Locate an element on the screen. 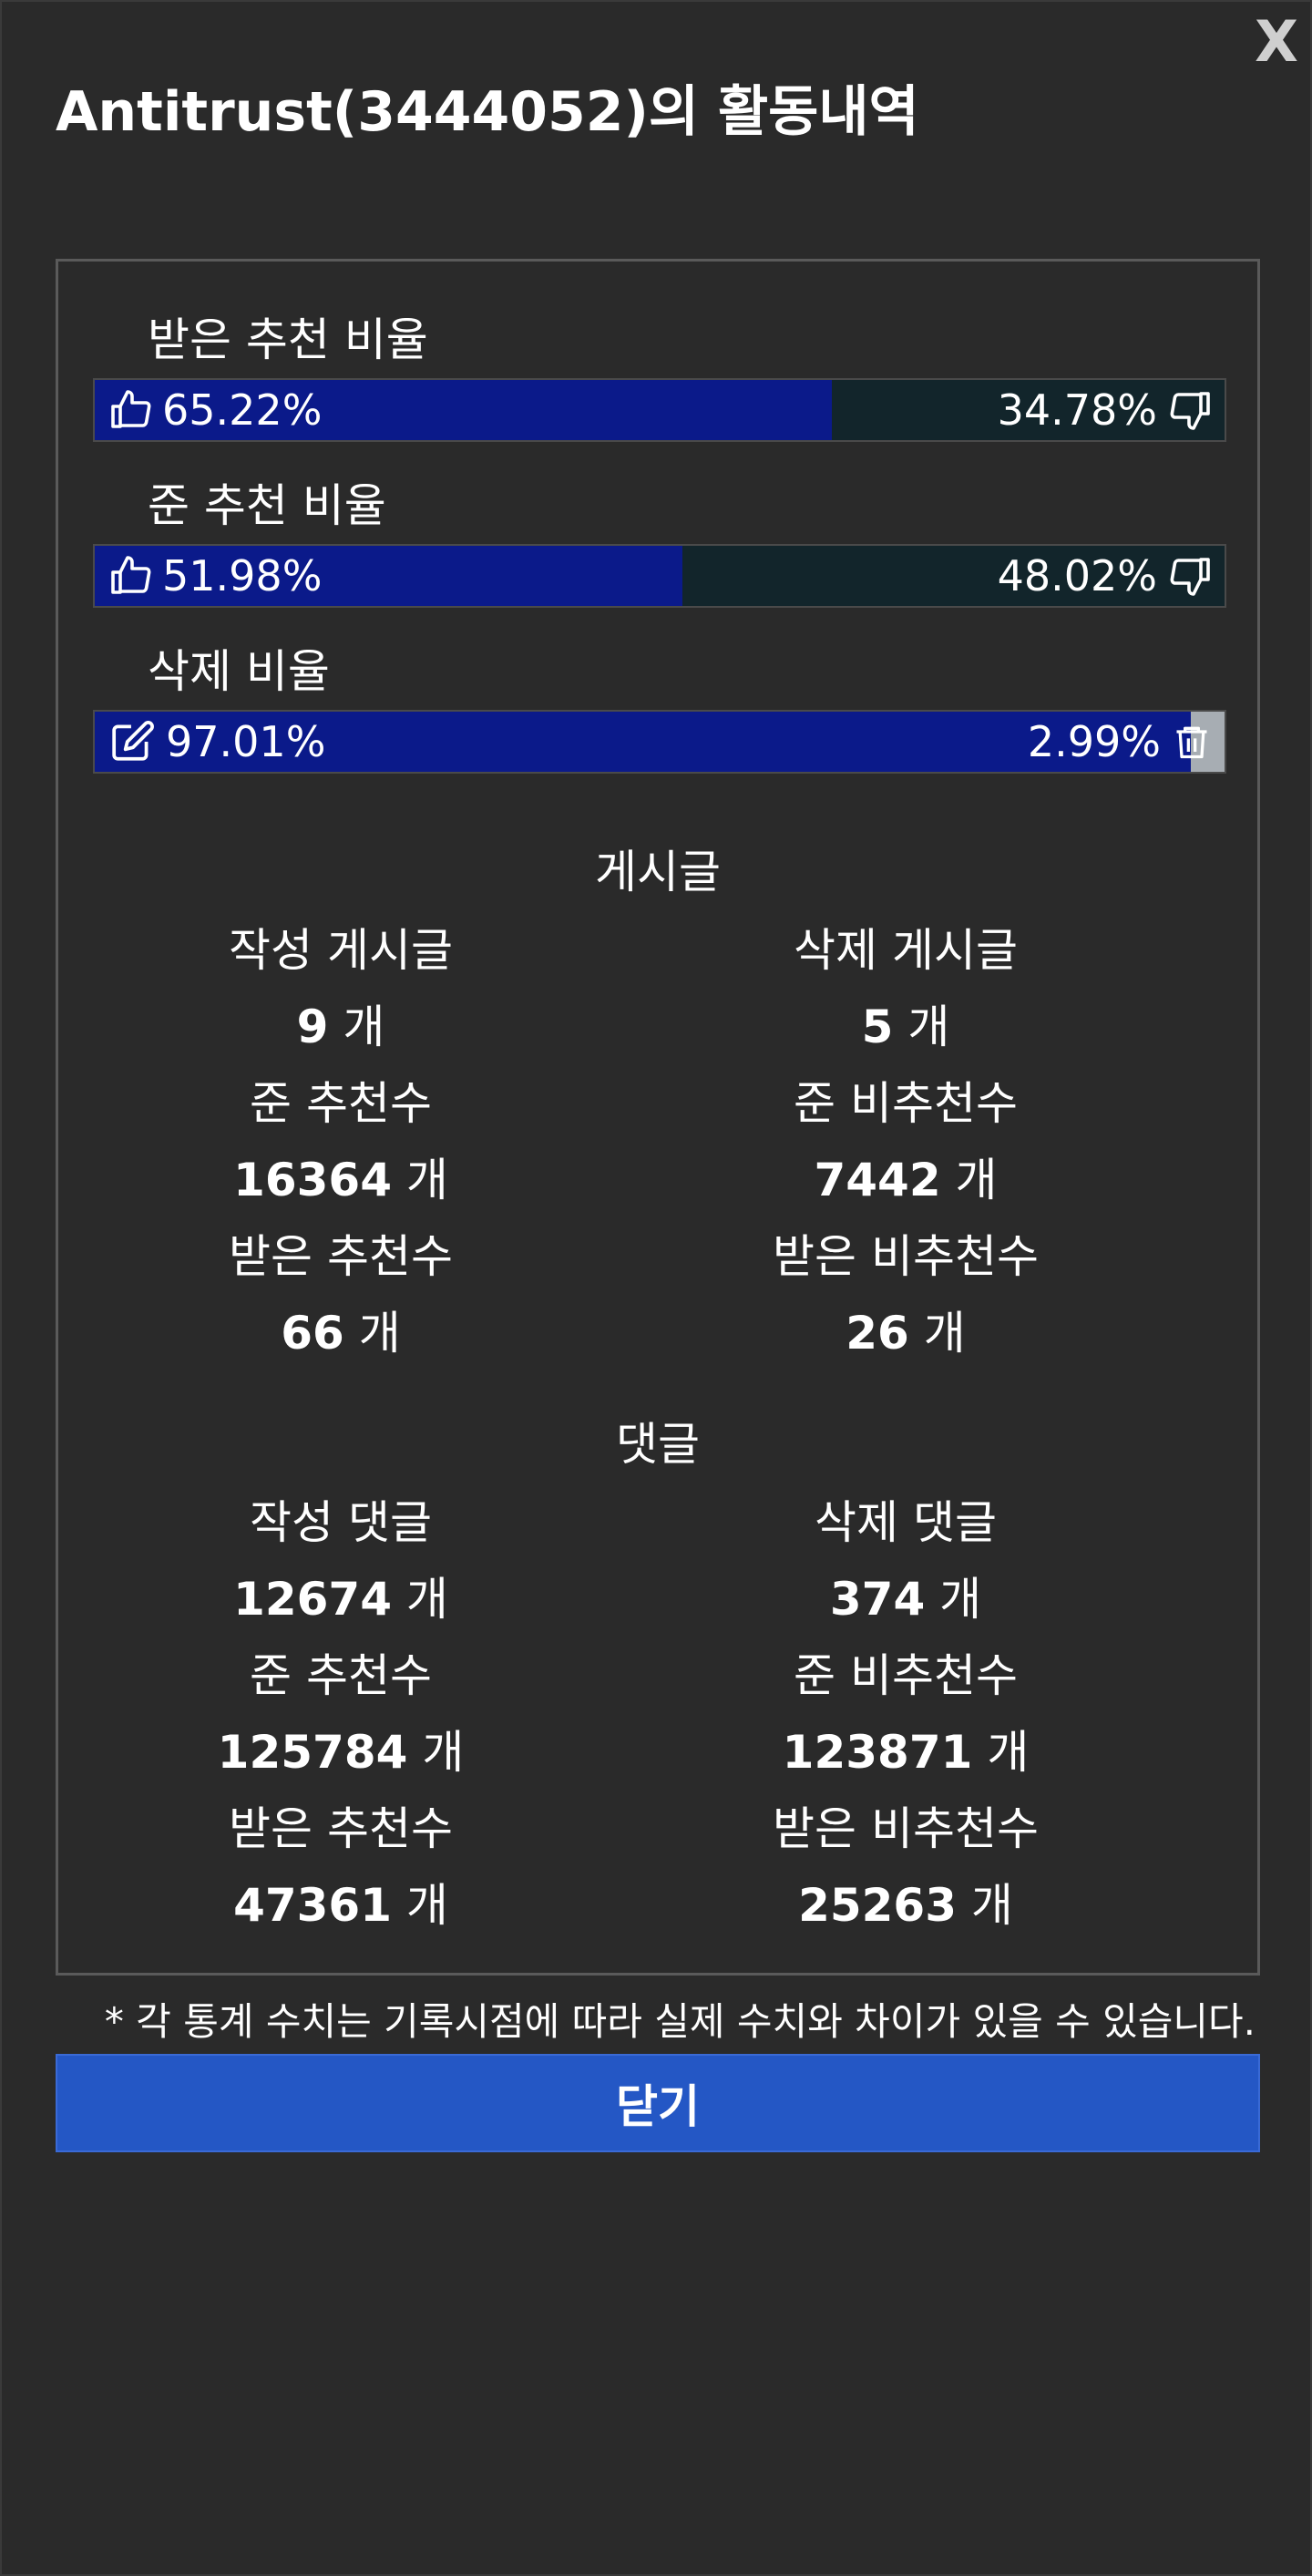  given-down-percent: 48.02% is located at coordinates (1077, 576).